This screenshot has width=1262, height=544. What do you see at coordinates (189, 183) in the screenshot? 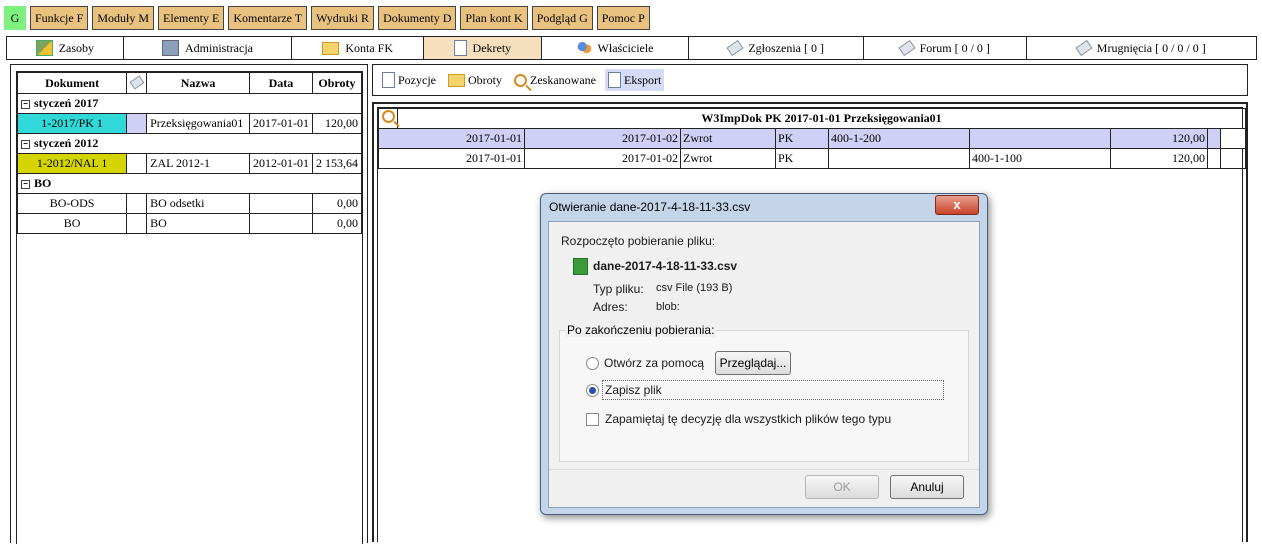
I see `group-row: − BO` at bounding box center [189, 183].